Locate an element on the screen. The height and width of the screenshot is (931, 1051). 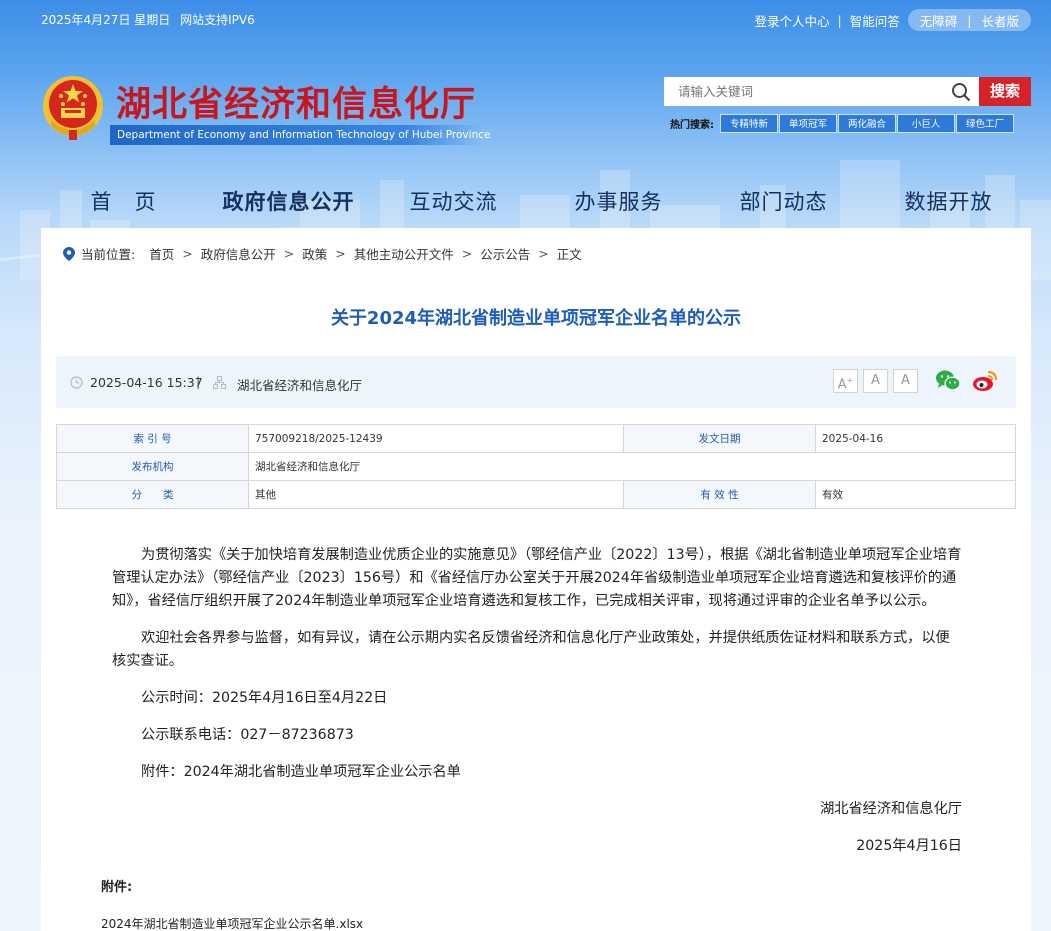
breadcrumb-item: 政策 is located at coordinates (314, 253).